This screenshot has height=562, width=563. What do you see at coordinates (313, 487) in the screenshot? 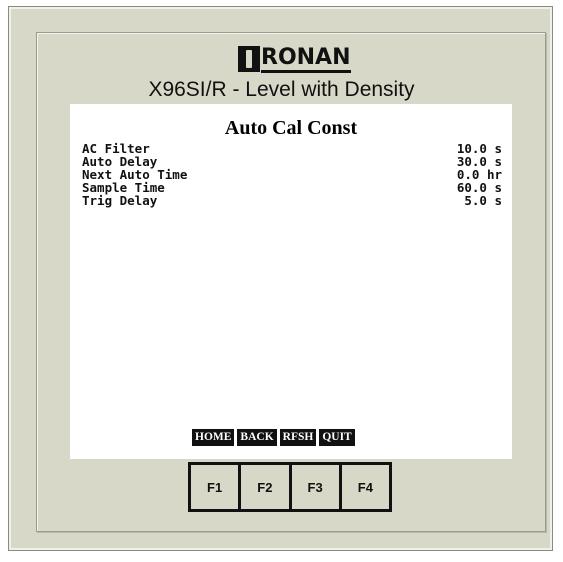
I see `f3-button: F3` at bounding box center [313, 487].